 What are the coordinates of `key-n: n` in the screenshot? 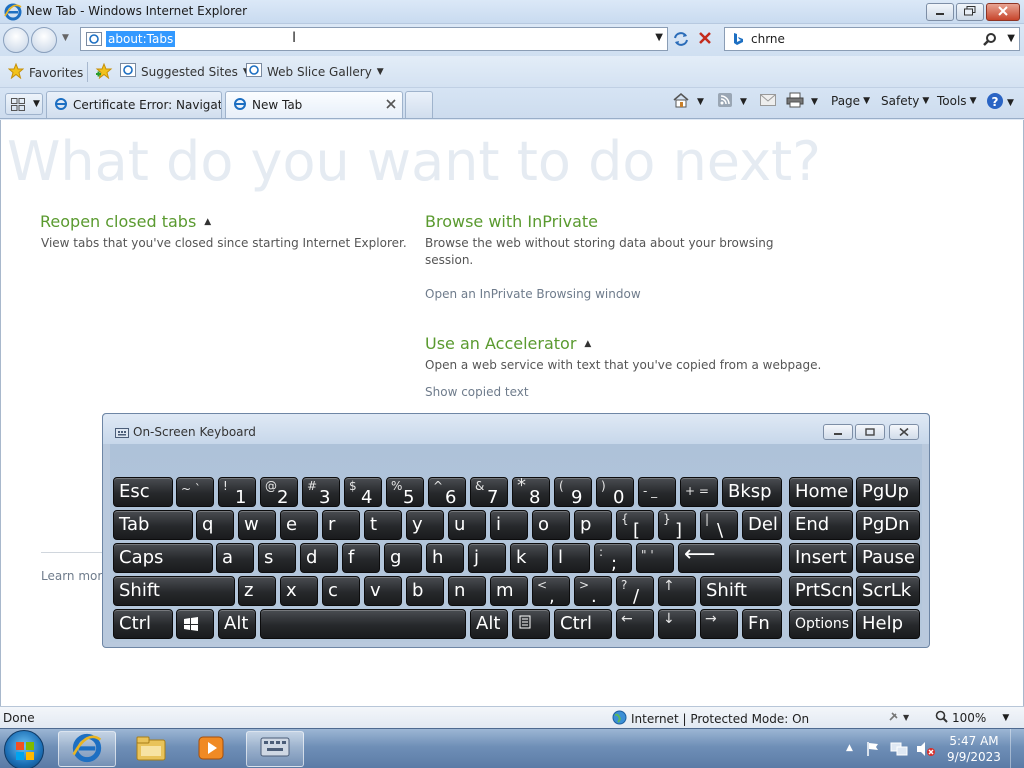 It's located at (467, 591).